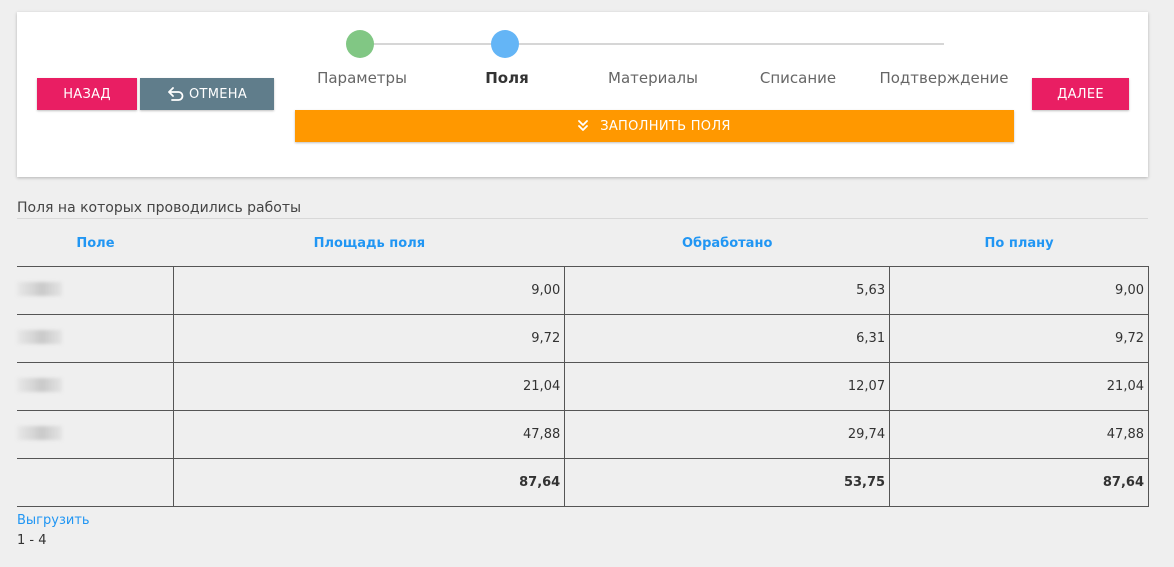  Describe the element at coordinates (369, 482) in the screenshot. I see `total-area-cell: 87,64` at that location.